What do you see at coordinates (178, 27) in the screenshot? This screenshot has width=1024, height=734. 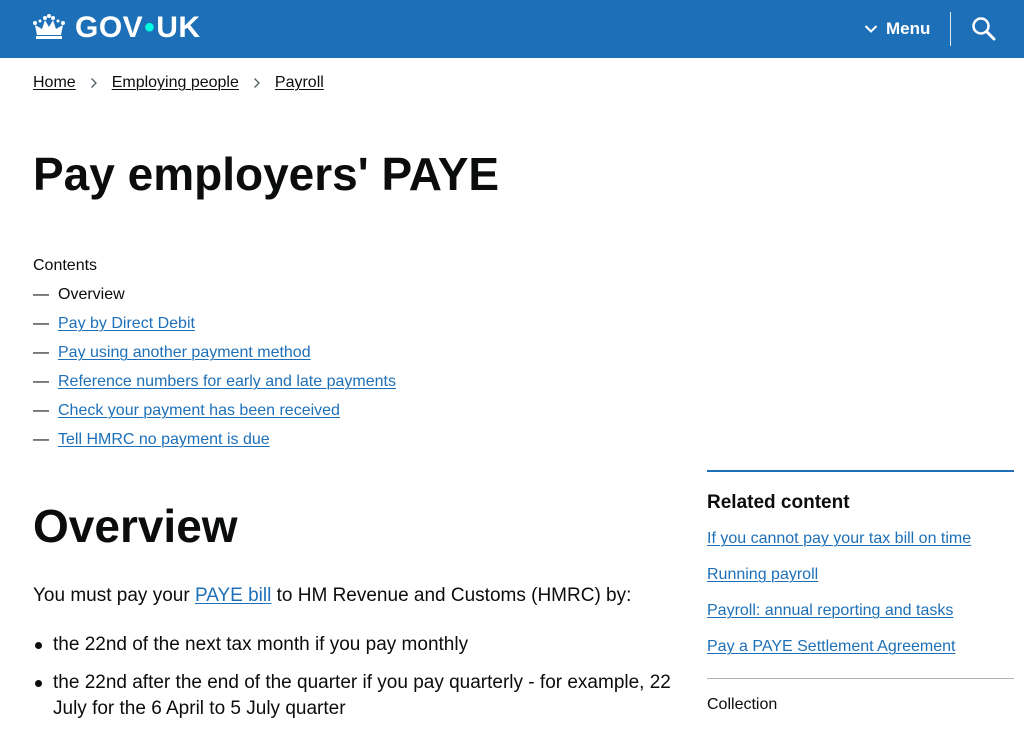 I see `logo-text-uk: UK` at bounding box center [178, 27].